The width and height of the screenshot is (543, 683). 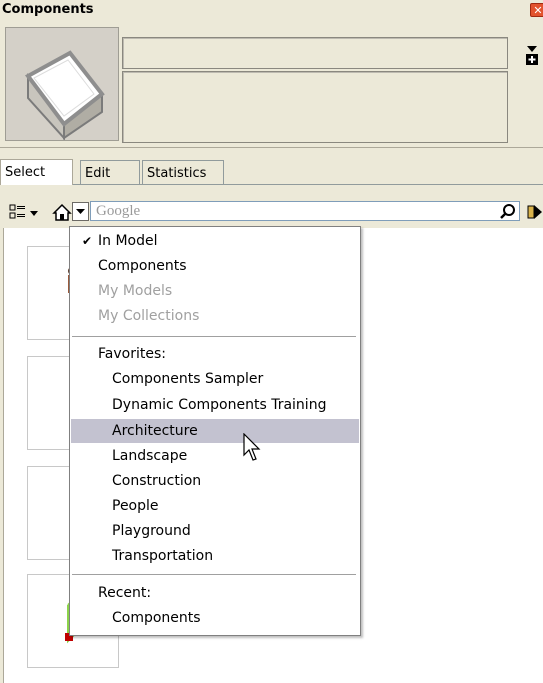 I want to click on tab-bar: Select Edit Statistics, so click(x=271, y=172).